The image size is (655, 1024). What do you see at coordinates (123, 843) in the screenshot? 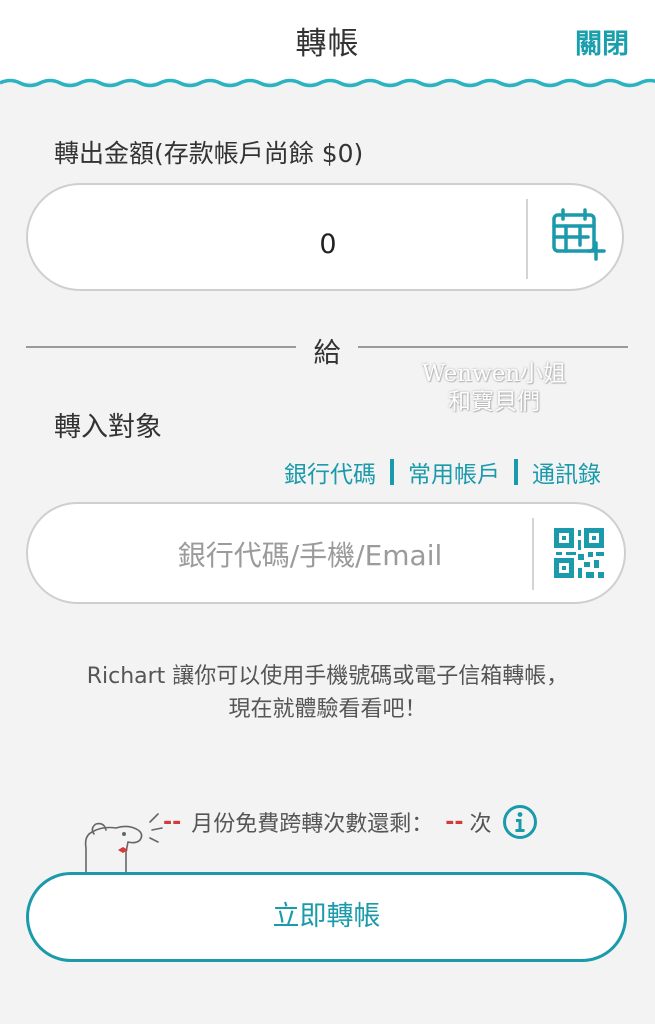
I see `dog-mascot-illustration` at bounding box center [123, 843].